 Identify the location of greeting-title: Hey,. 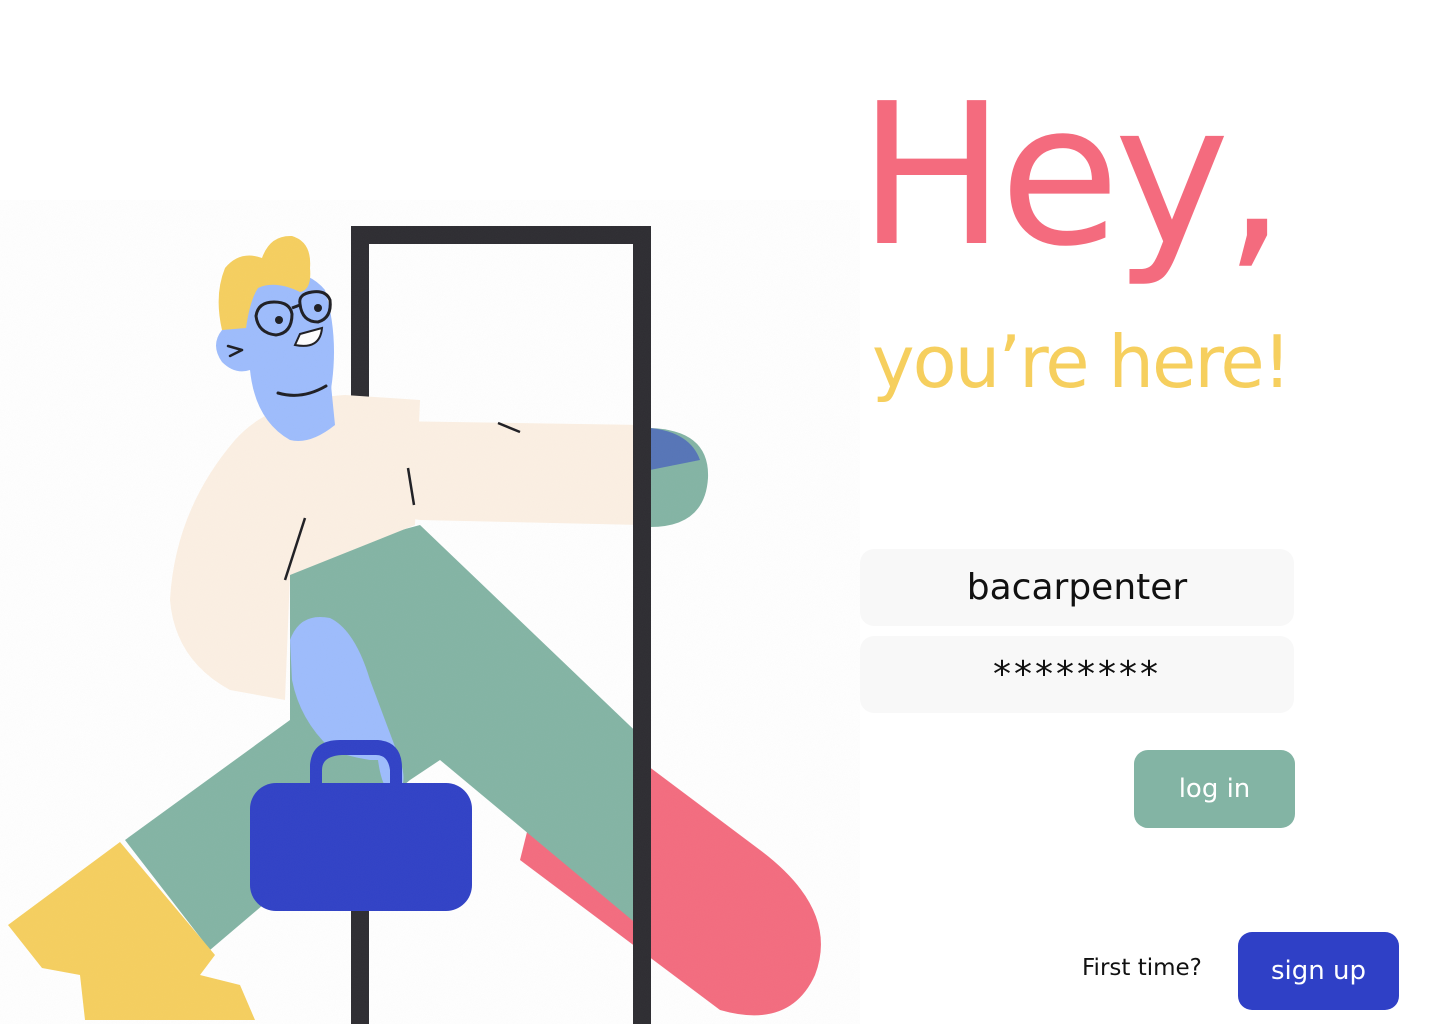
(1072, 176).